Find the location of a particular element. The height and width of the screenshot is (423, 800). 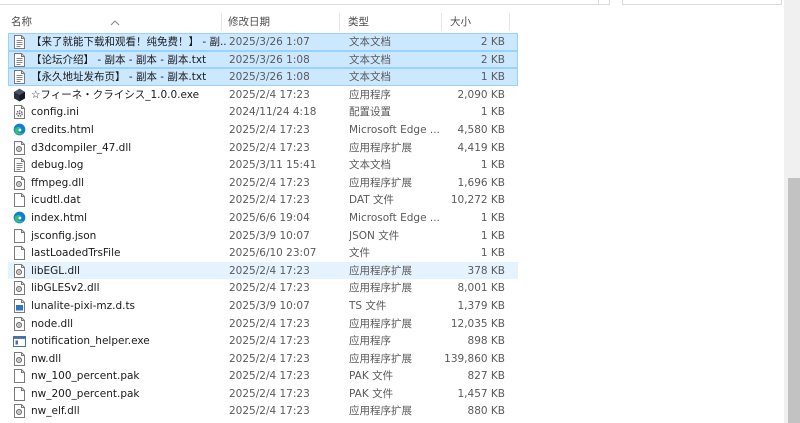

file-type: PAK 文件 is located at coordinates (371, 376).